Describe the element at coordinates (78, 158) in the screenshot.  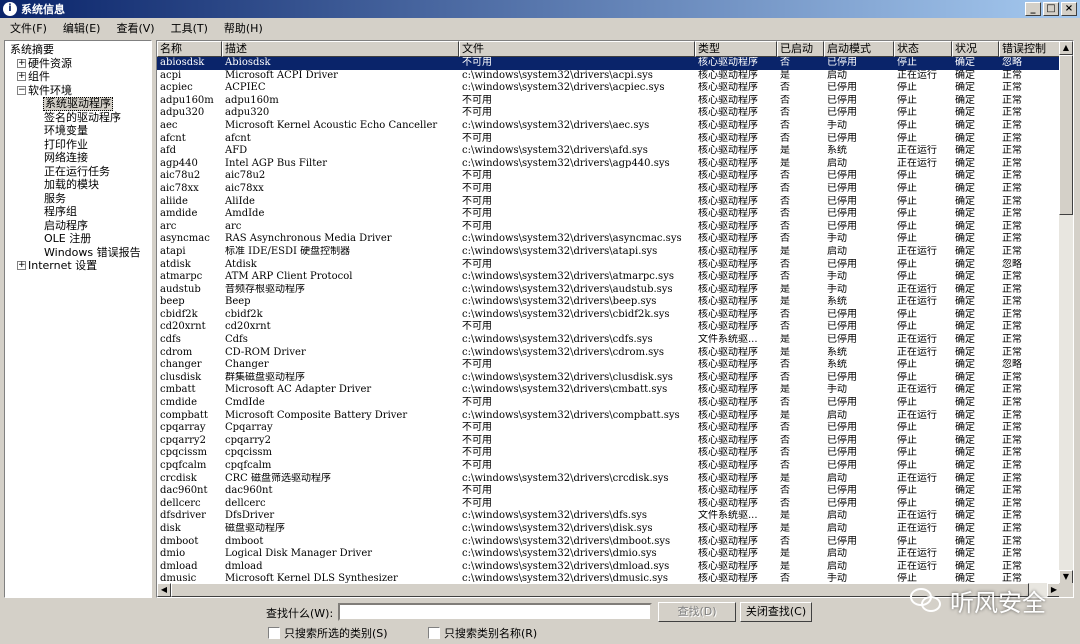
I see `tree-item: 网络连接` at that location.